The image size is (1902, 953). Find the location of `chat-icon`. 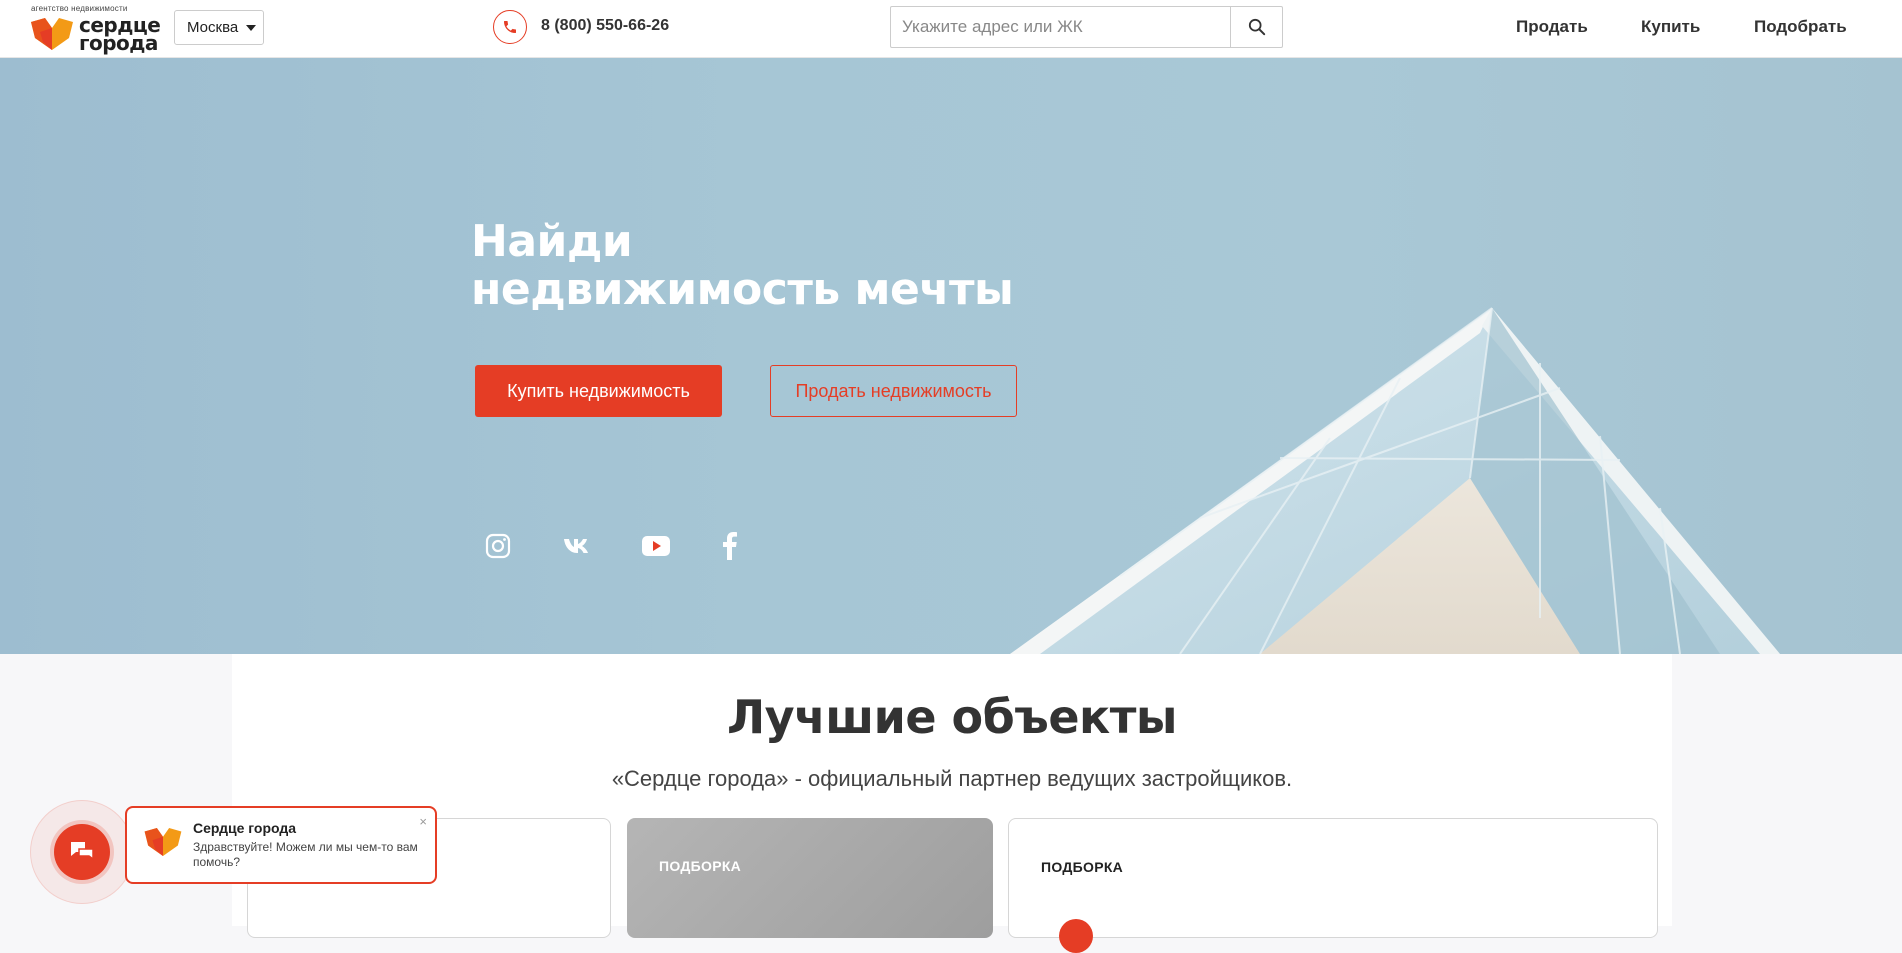

chat-icon is located at coordinates (82, 851).